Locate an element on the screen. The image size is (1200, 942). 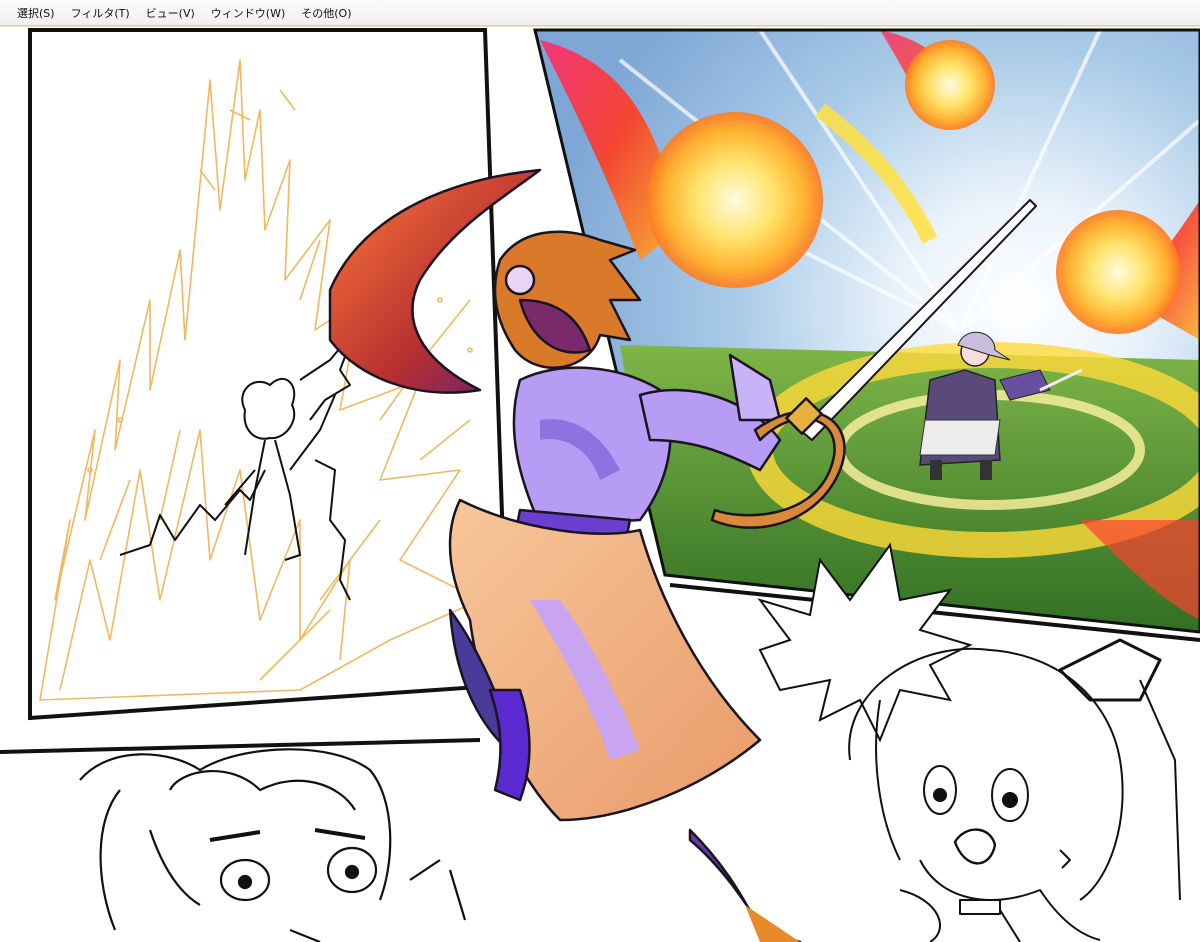
menu-window: ウィンドウ(W) is located at coordinates (248, 13).